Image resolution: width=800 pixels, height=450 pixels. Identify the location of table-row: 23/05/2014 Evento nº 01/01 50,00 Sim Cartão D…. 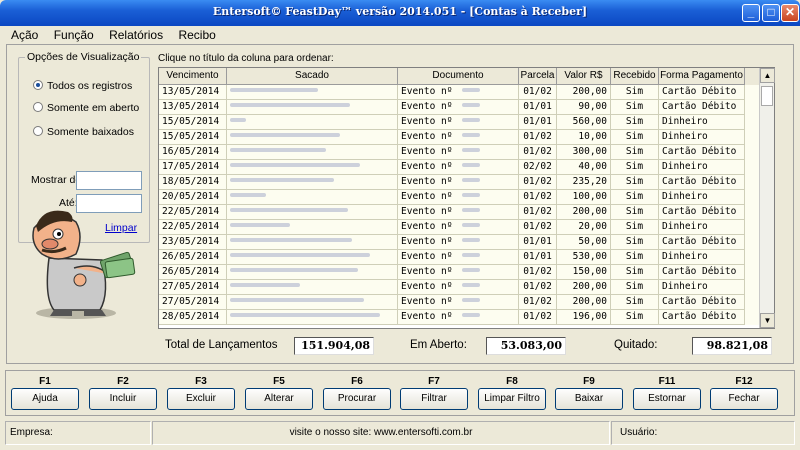
(466, 242).